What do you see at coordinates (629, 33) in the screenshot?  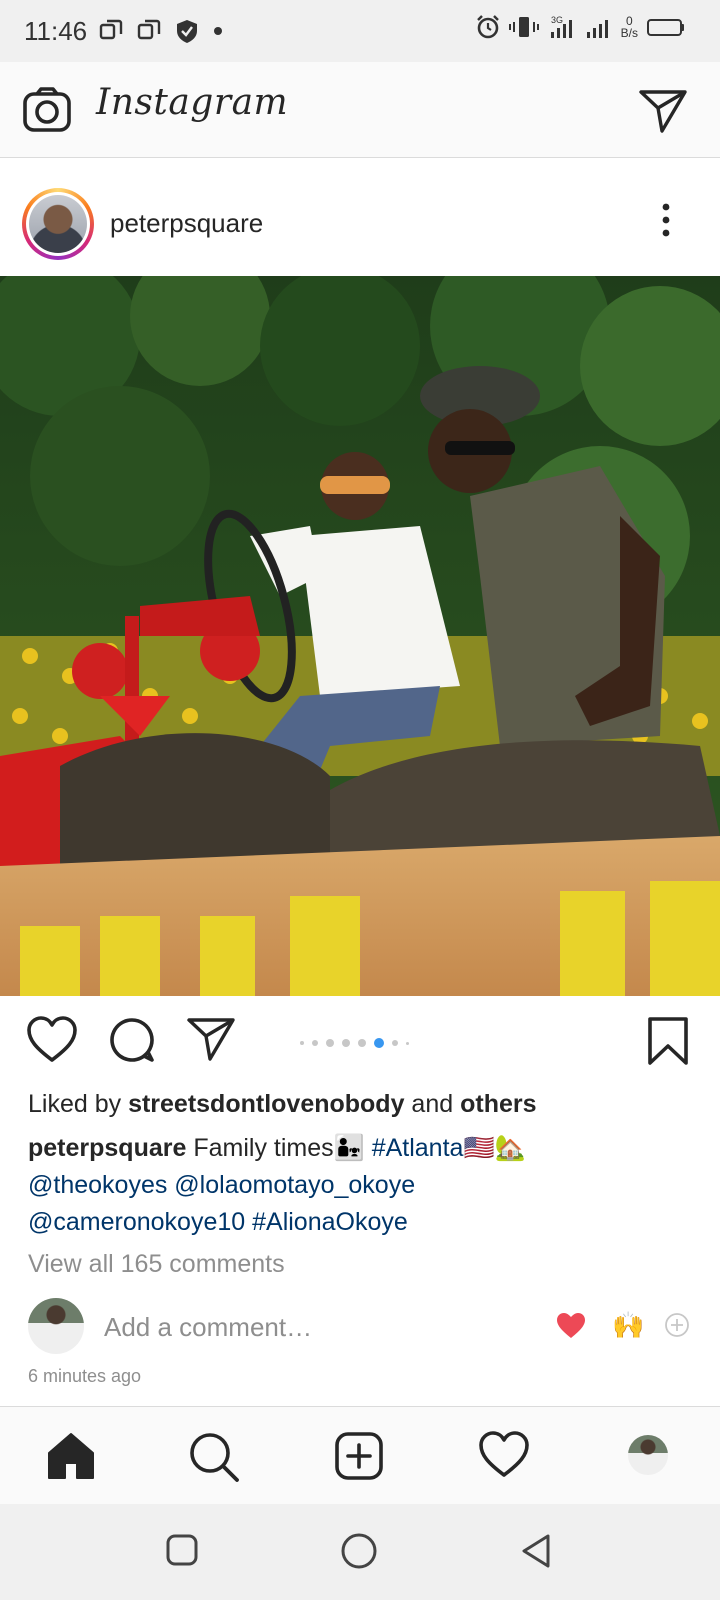 I see `network-speed-unit: B/s` at bounding box center [629, 33].